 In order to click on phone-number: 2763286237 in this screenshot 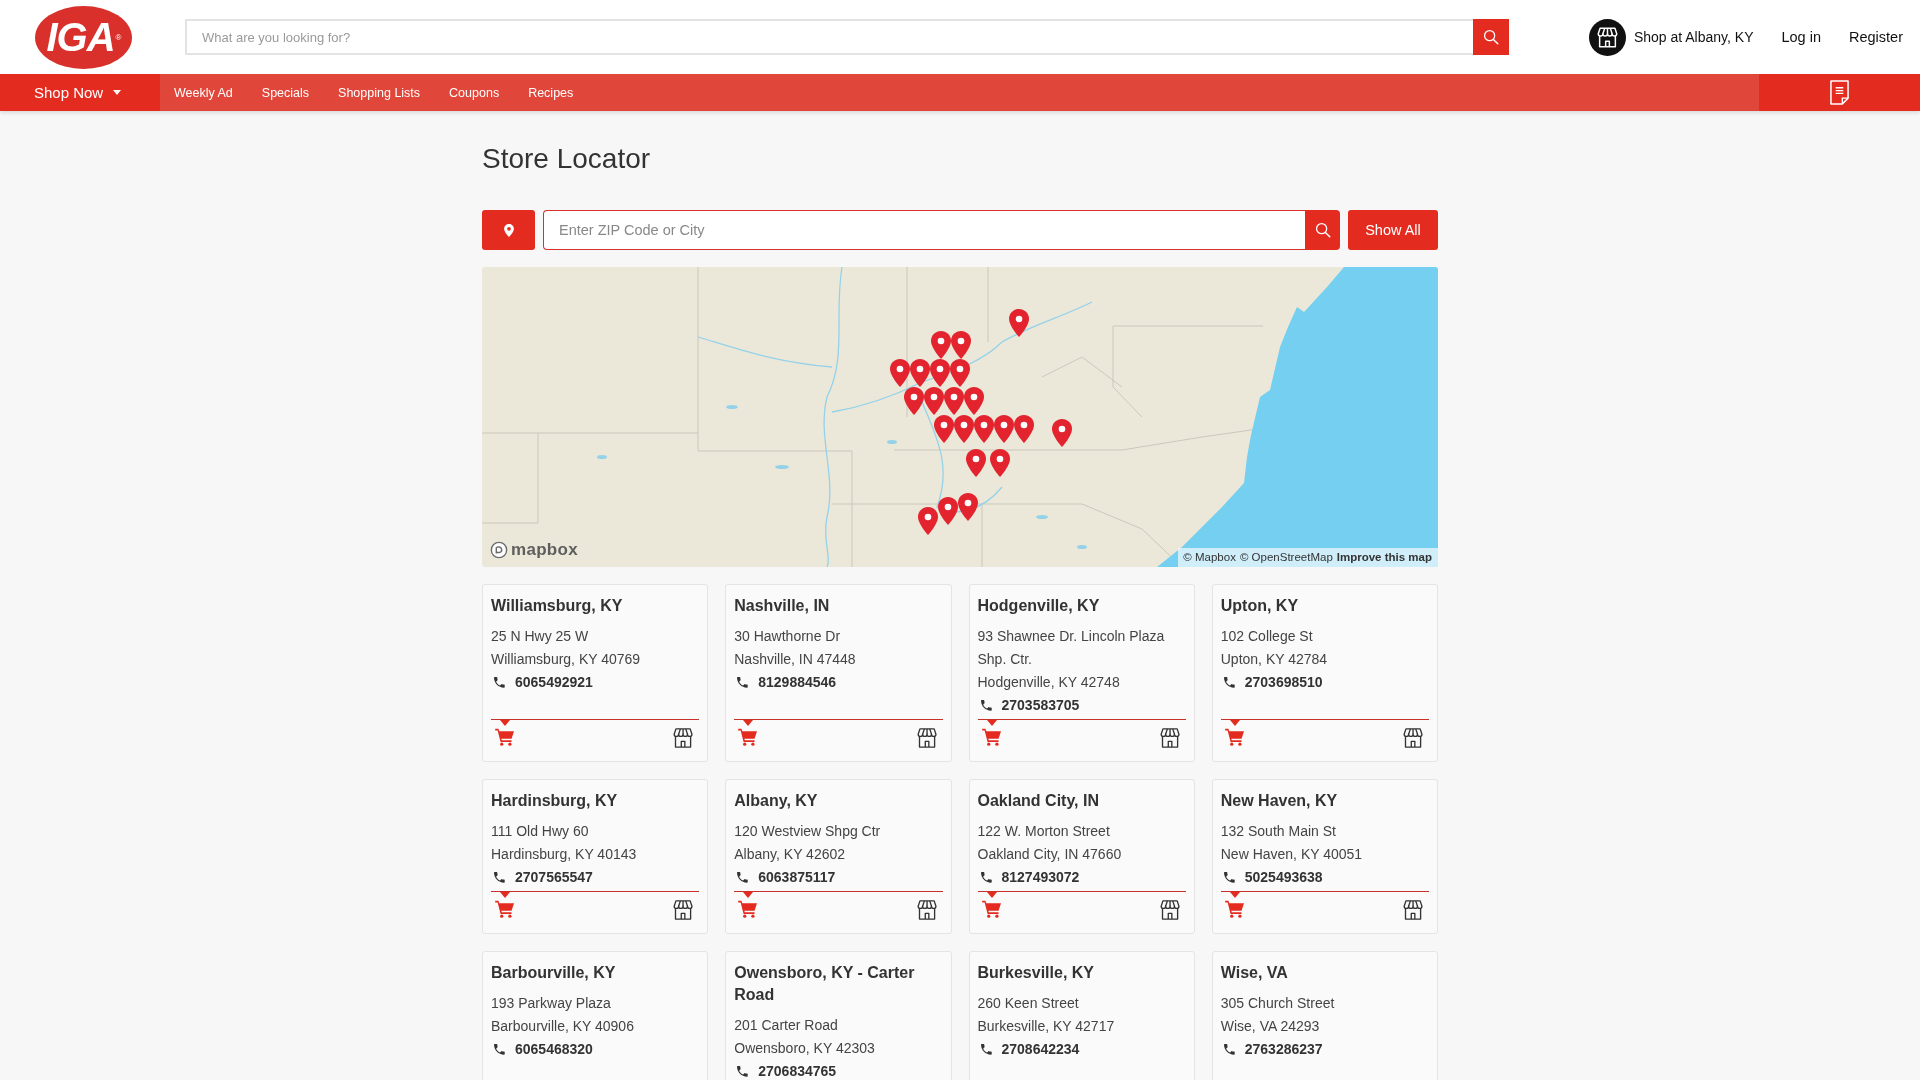, I will do `click(1283, 1049)`.